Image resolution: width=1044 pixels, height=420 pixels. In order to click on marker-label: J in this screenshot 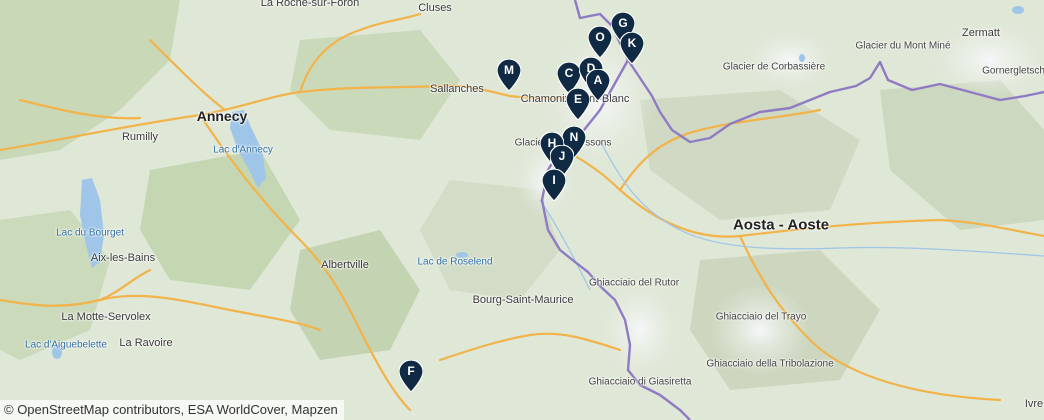, I will do `click(562, 156)`.